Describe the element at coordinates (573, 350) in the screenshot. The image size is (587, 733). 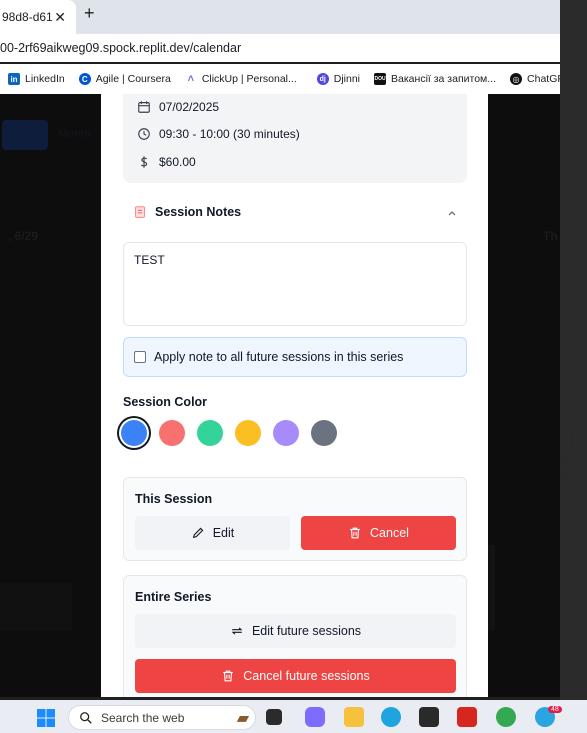
I see `side-panel-edge` at that location.